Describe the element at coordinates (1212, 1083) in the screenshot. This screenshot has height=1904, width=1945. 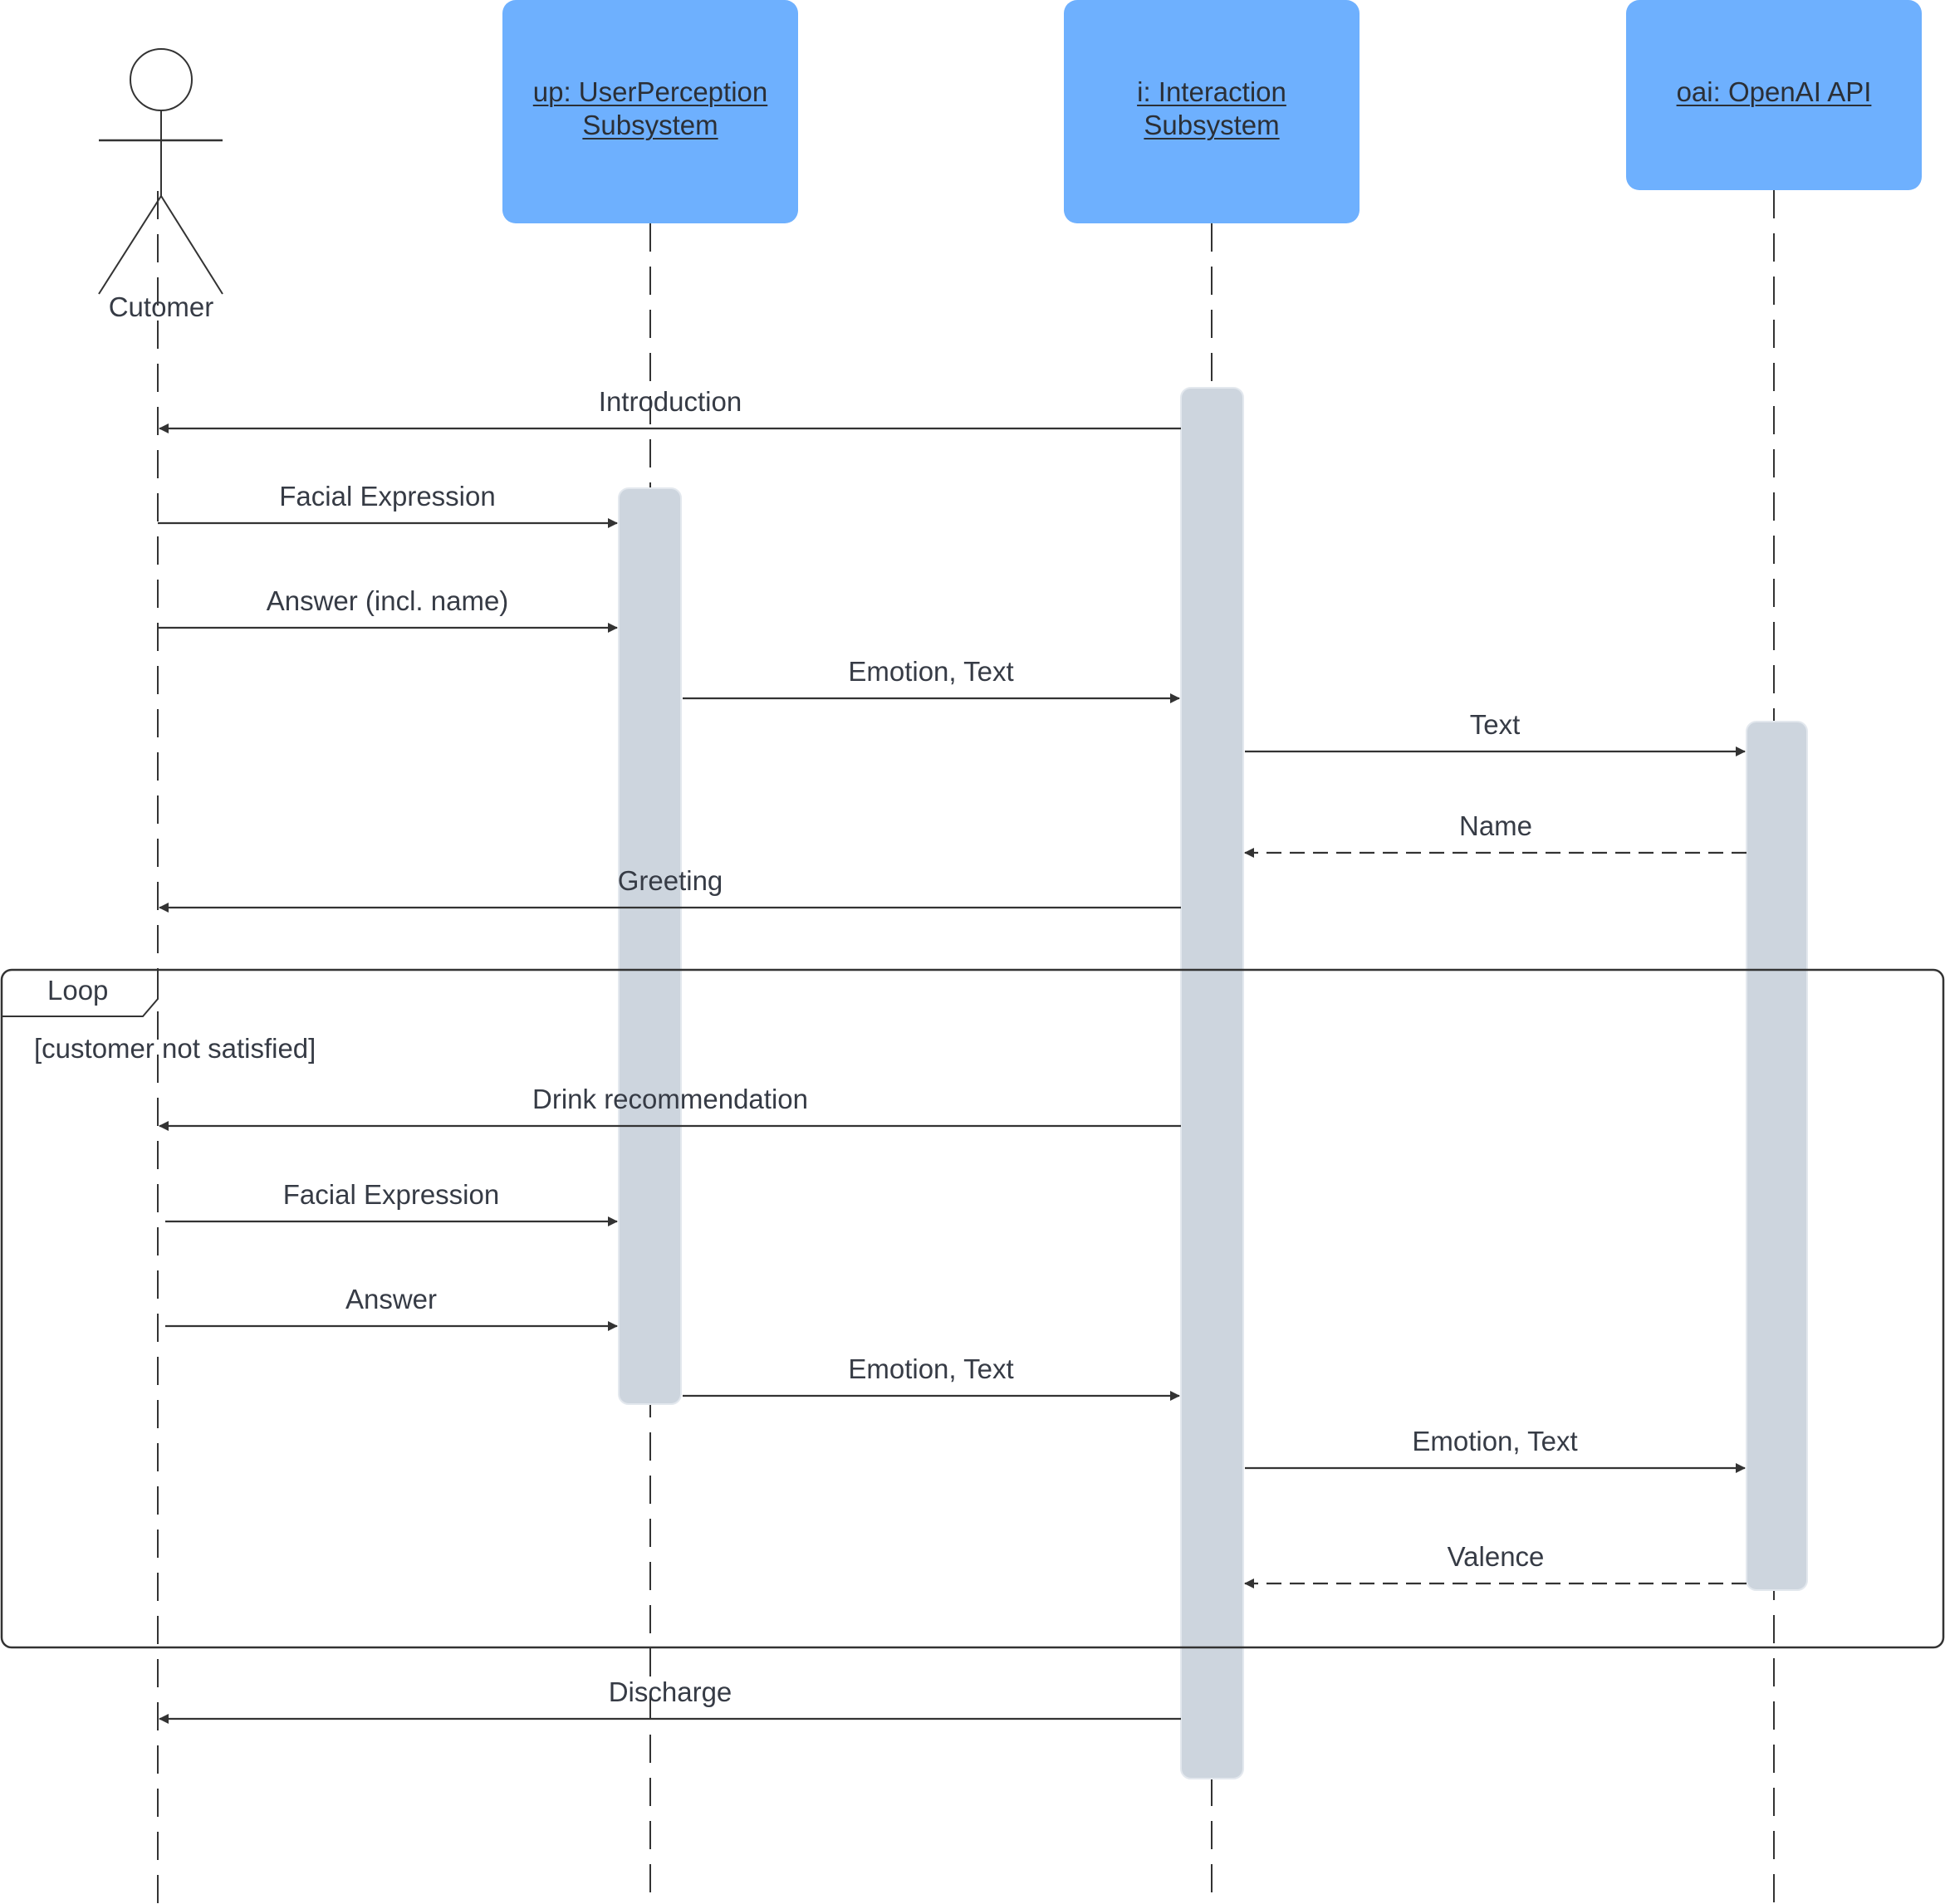
I see `activation-i` at that location.